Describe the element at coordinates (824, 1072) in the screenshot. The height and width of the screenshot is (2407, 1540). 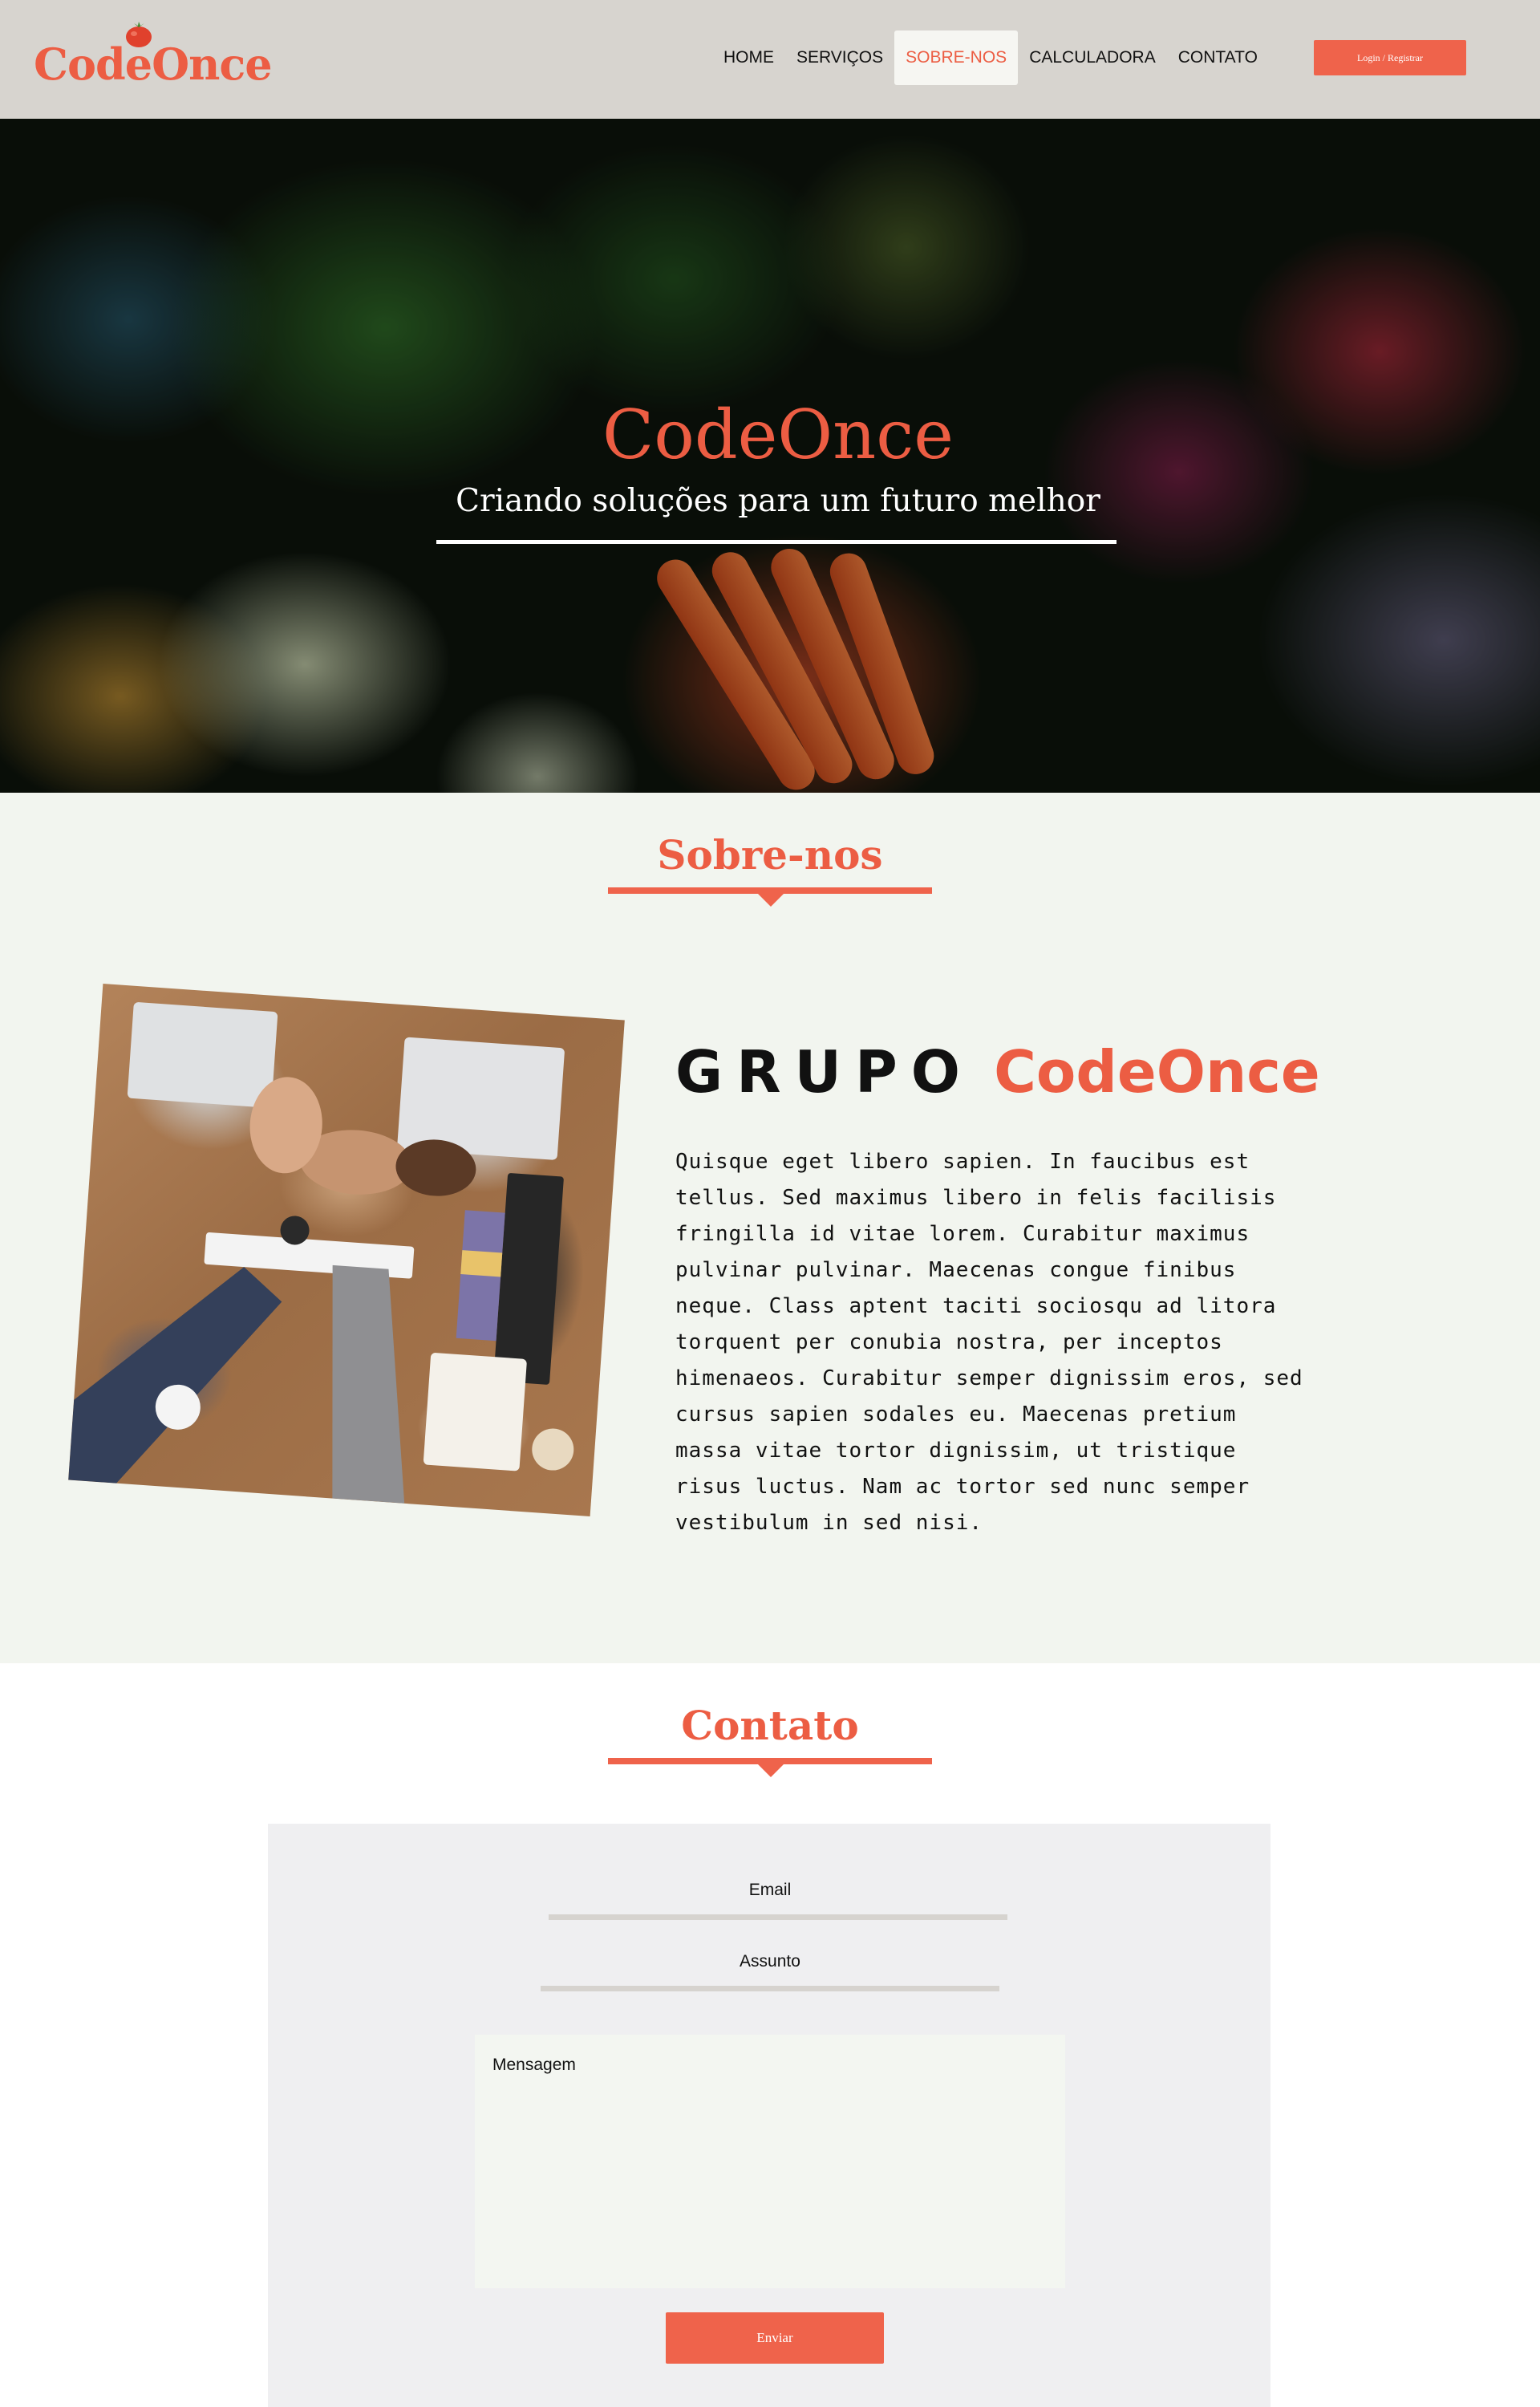
I see `about-heading-word: GRUPO` at that location.